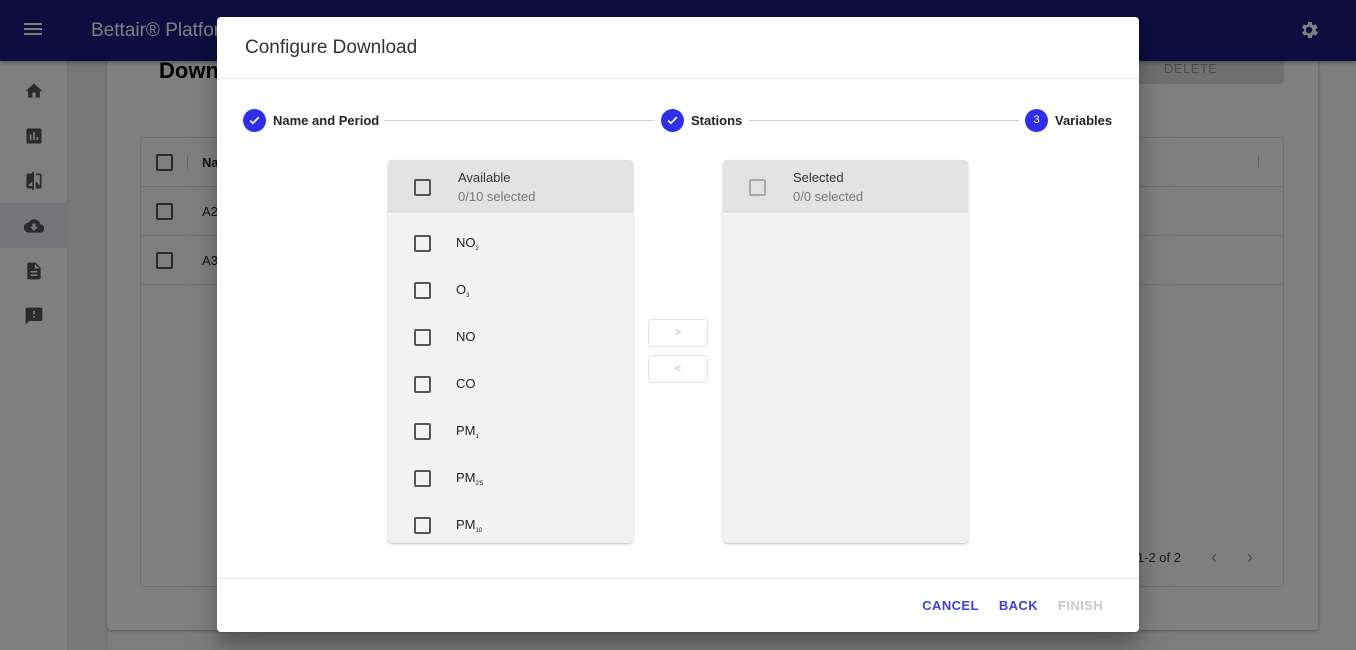  What do you see at coordinates (510, 472) in the screenshot?
I see `variable-item: PM2'5` at bounding box center [510, 472].